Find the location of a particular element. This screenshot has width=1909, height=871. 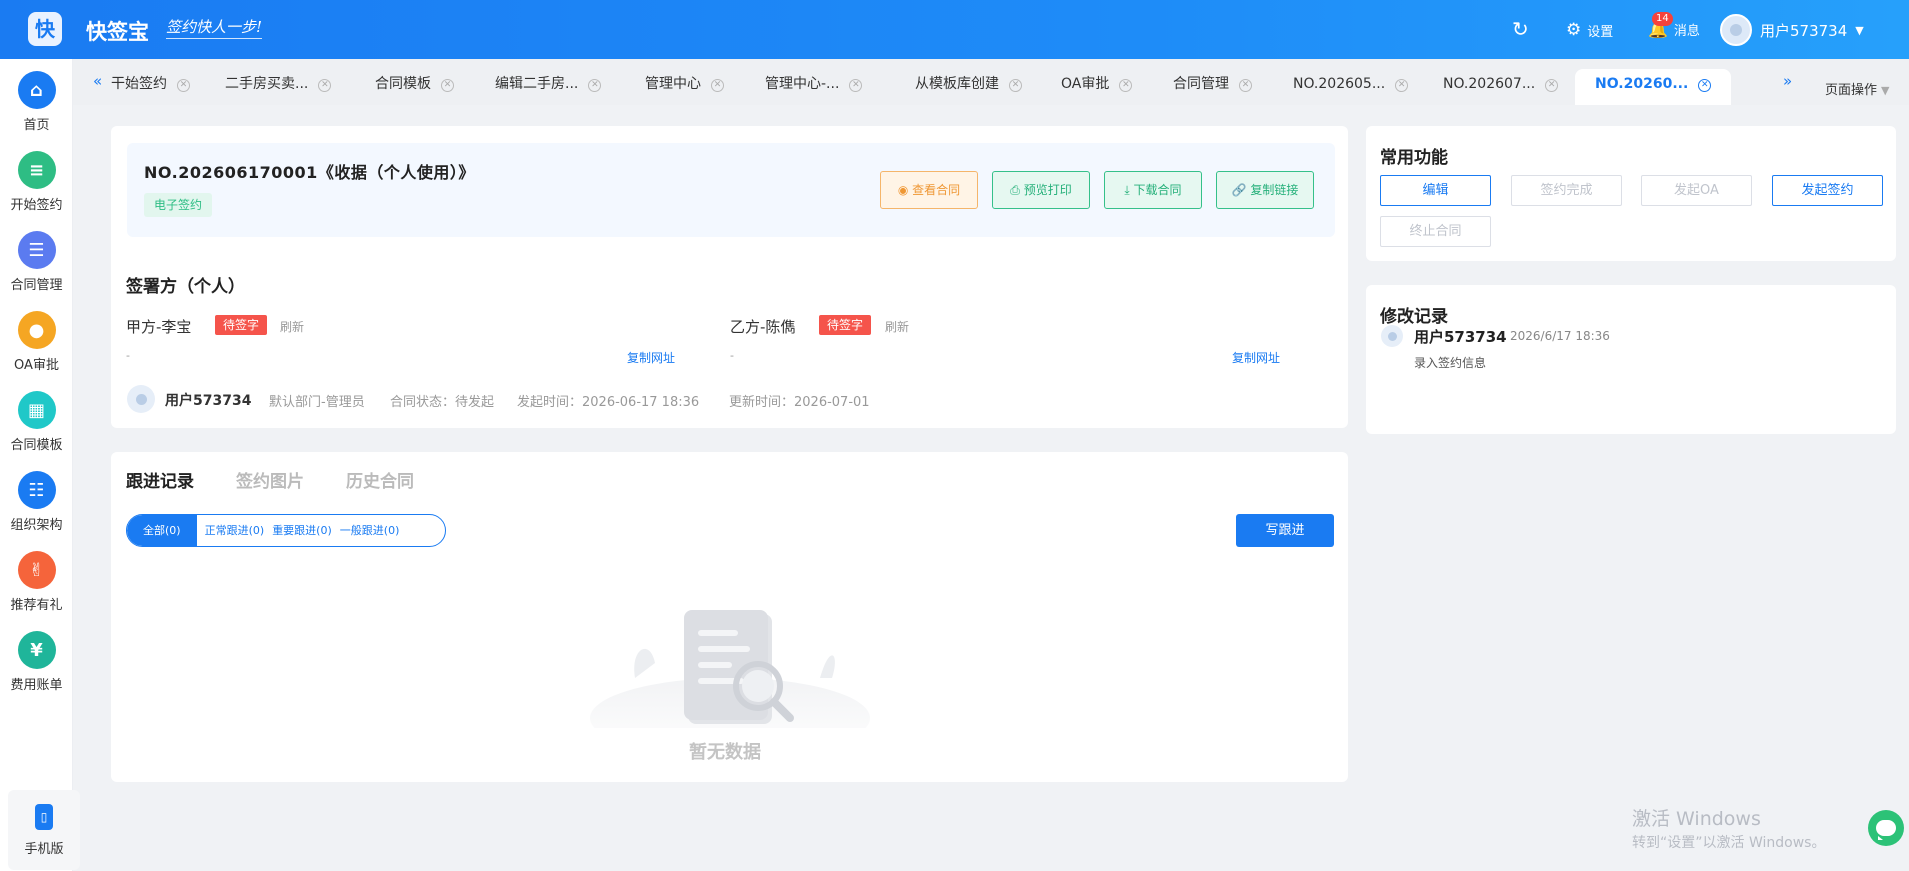

button-label: 下载合同 is located at coordinates (1157, 190).